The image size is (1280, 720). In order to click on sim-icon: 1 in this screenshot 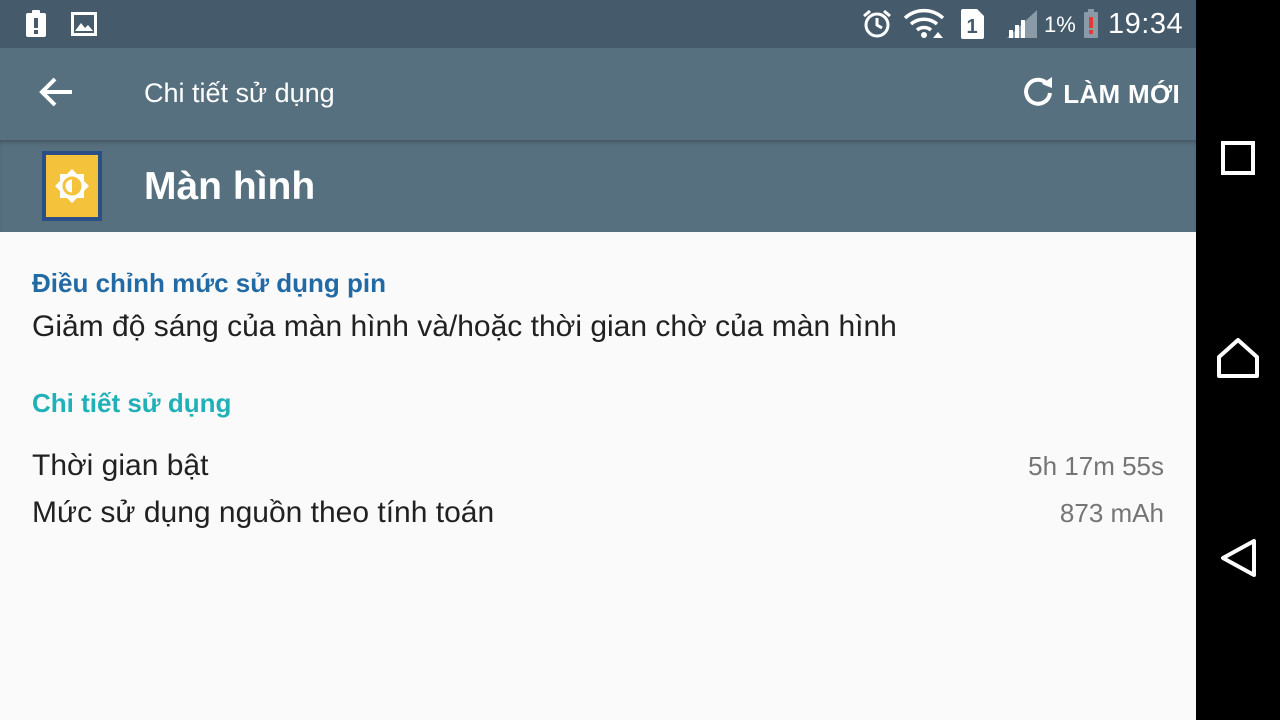, I will do `click(972, 24)`.